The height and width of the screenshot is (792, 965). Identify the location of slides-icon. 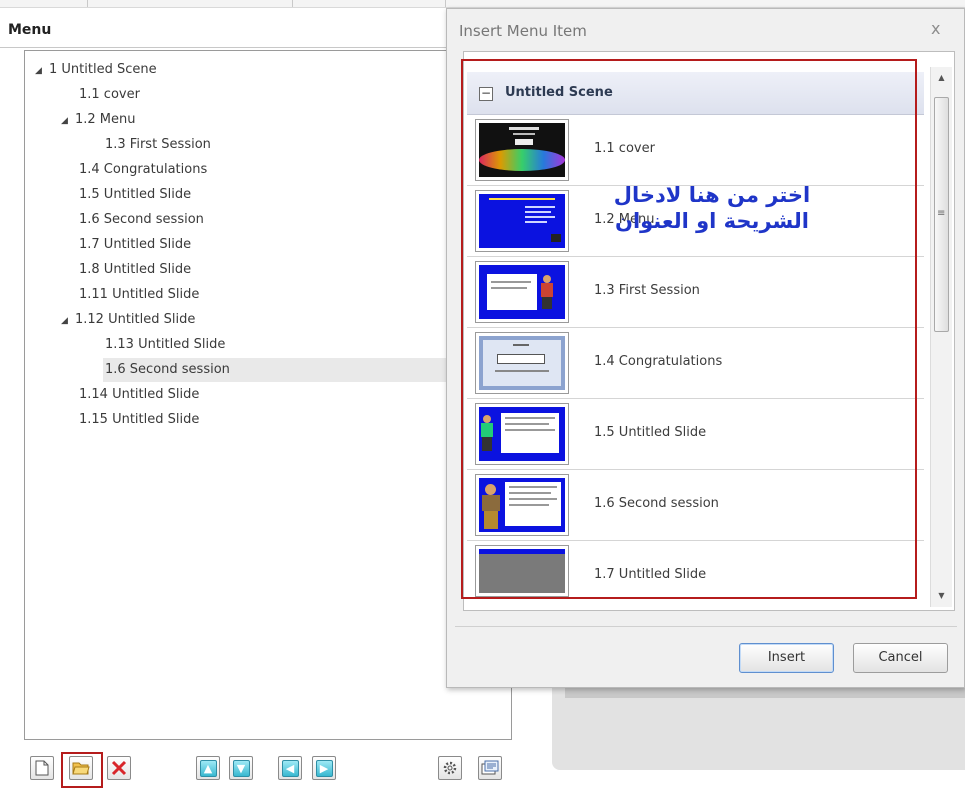
(490, 767).